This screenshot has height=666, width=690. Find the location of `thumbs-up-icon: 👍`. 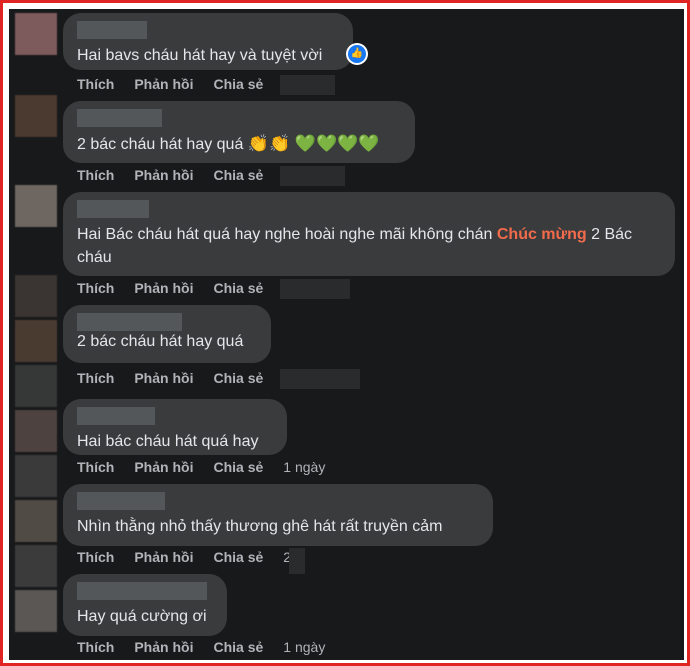

thumbs-up-icon: 👍 is located at coordinates (357, 54).